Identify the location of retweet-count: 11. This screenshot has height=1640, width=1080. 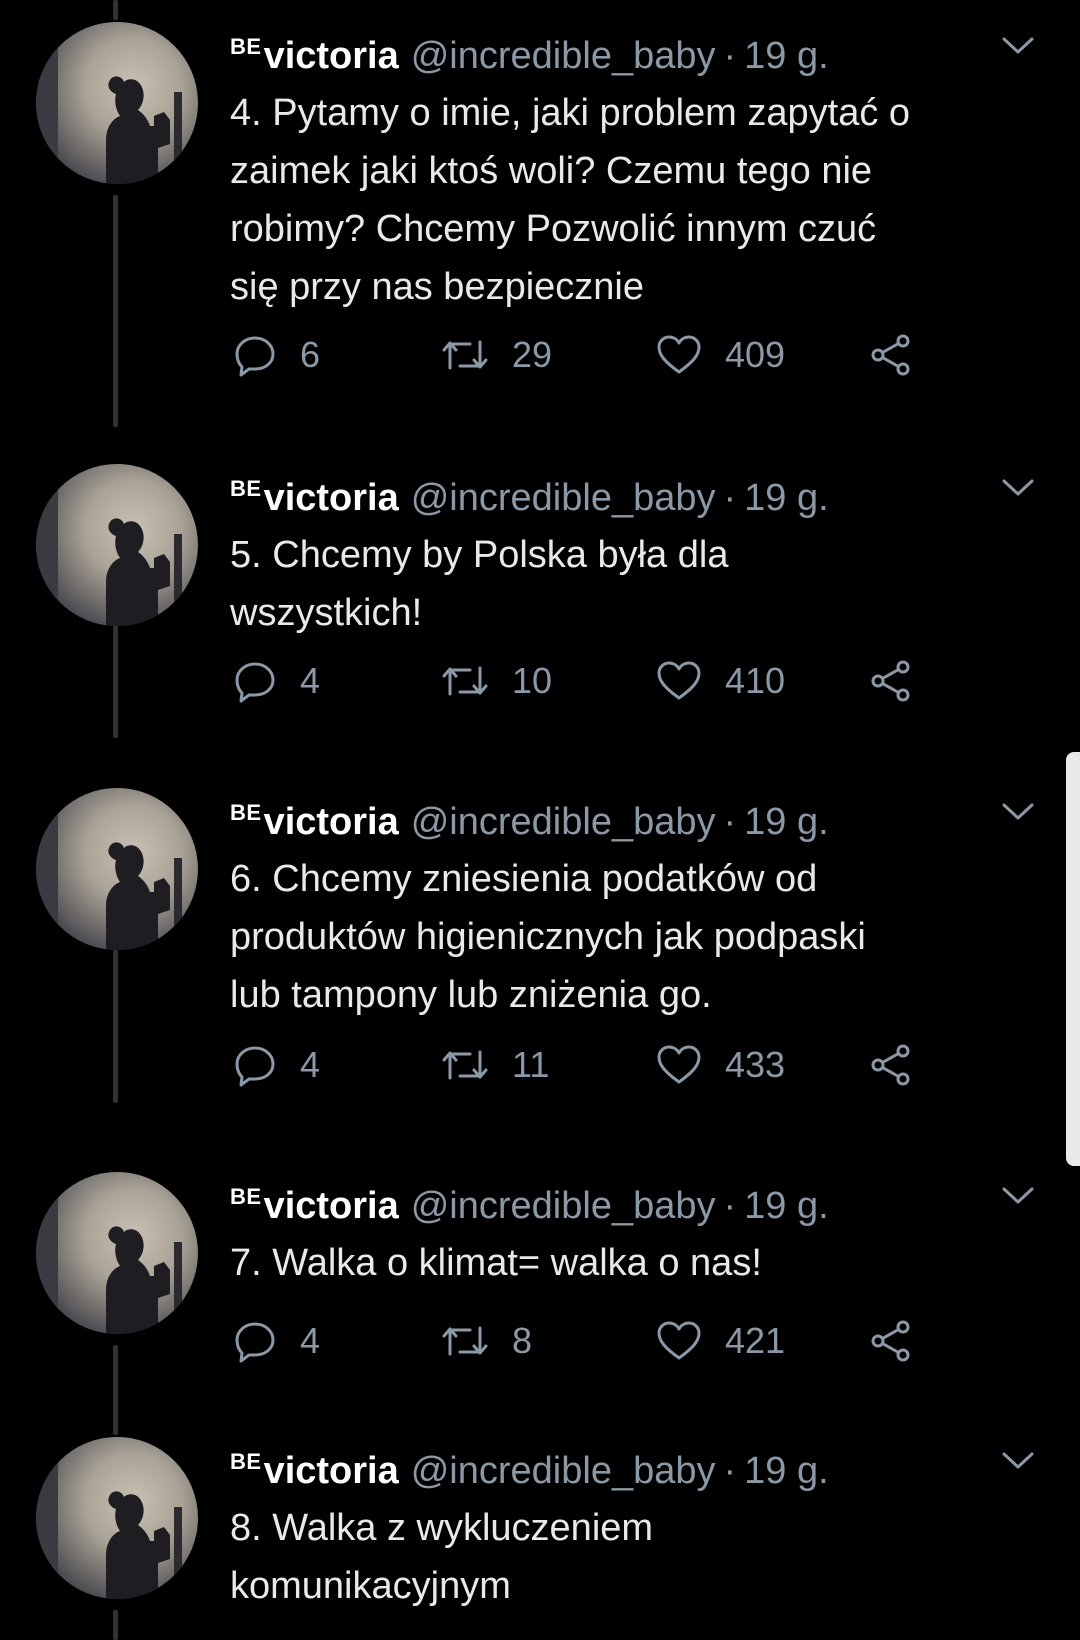
(531, 1064).